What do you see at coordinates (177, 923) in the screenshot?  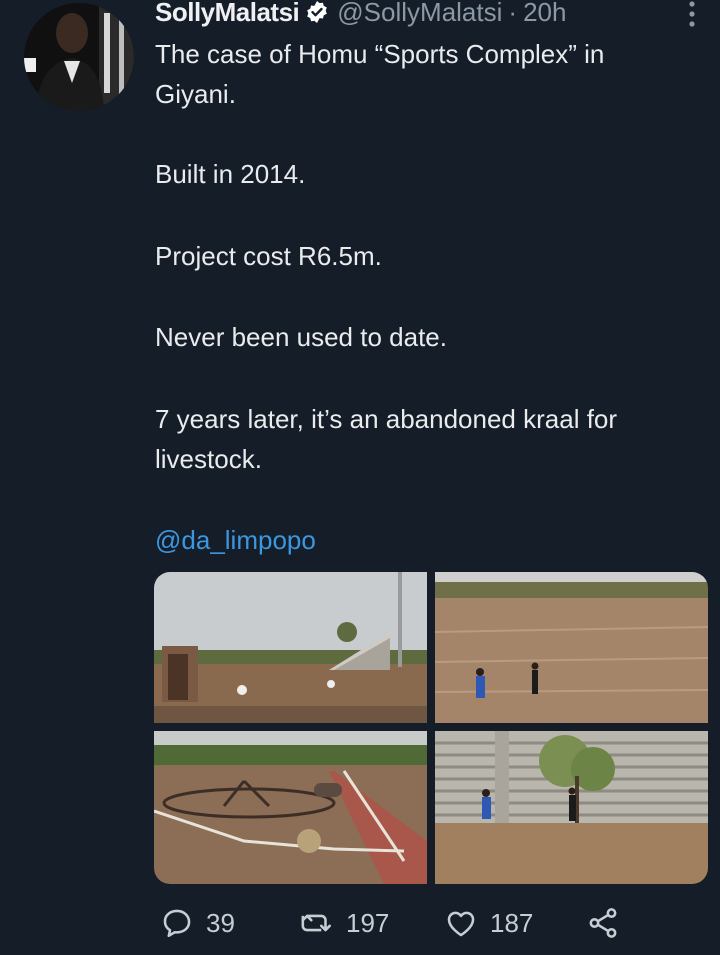 I see `reply-icon` at bounding box center [177, 923].